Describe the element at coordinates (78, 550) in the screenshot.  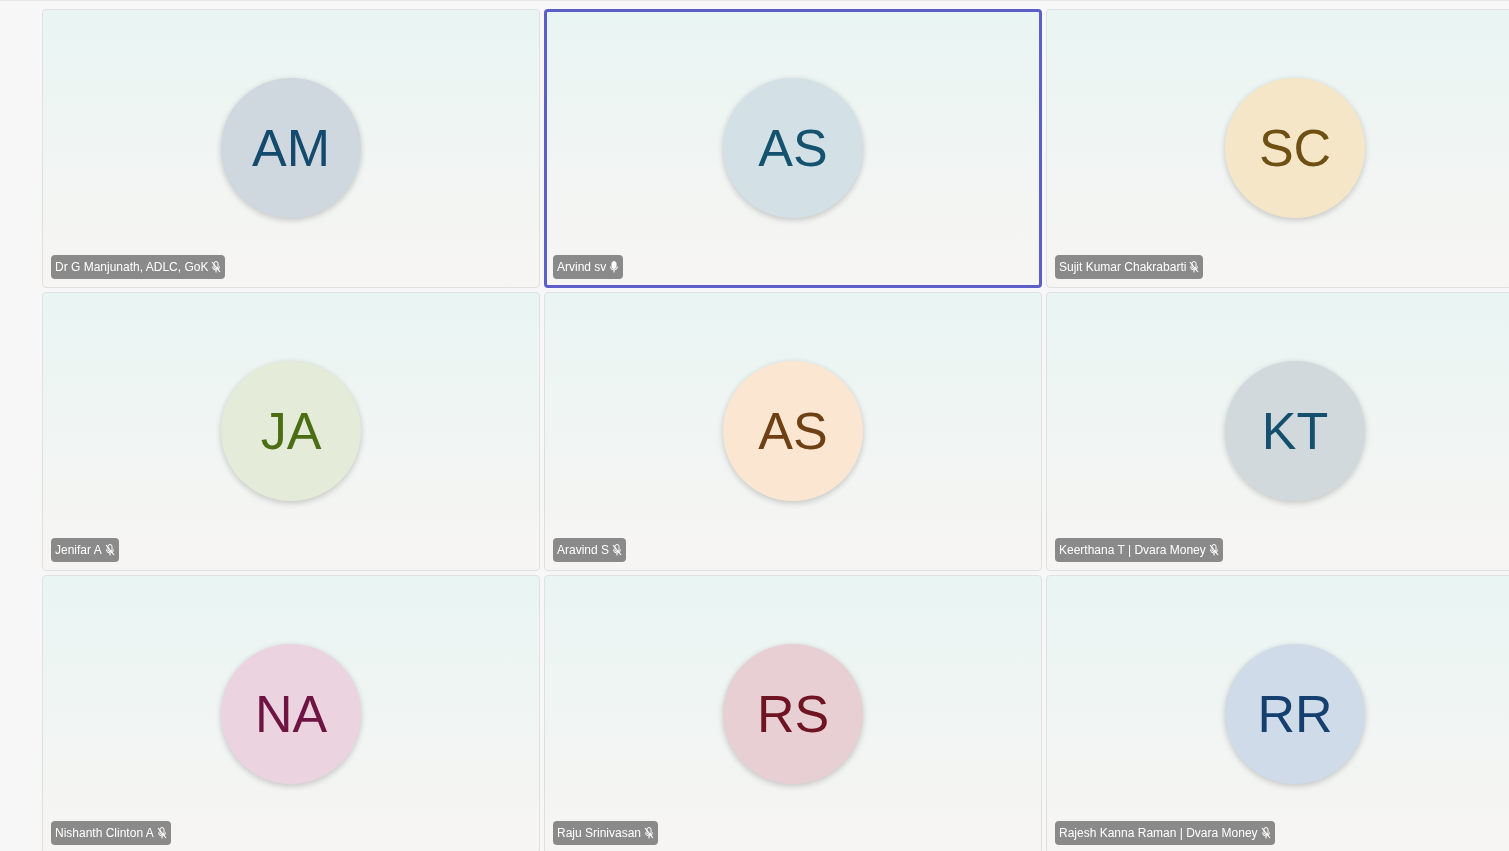
I see `participant-name: Jenifar A` at that location.